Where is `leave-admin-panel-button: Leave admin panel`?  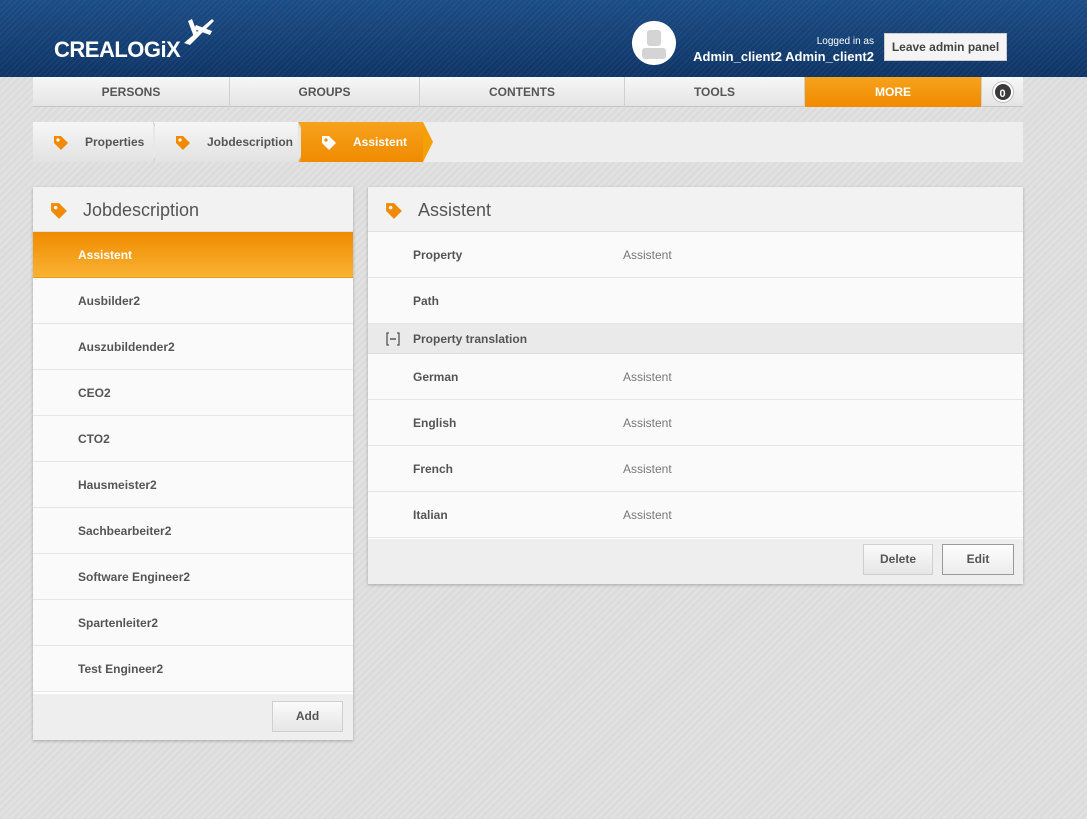 leave-admin-panel-button: Leave admin panel is located at coordinates (945, 47).